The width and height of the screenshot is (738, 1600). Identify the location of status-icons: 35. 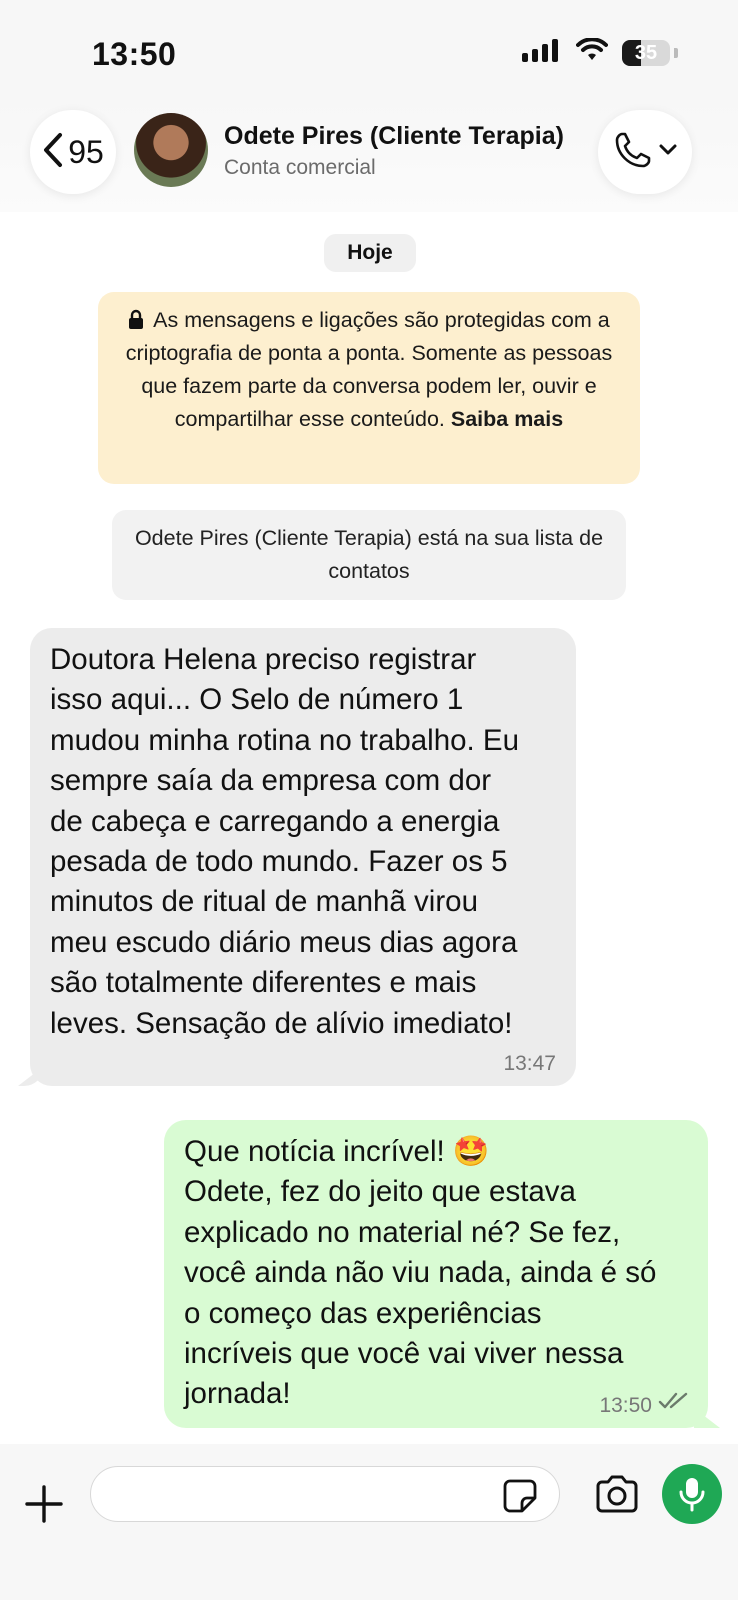
(600, 52).